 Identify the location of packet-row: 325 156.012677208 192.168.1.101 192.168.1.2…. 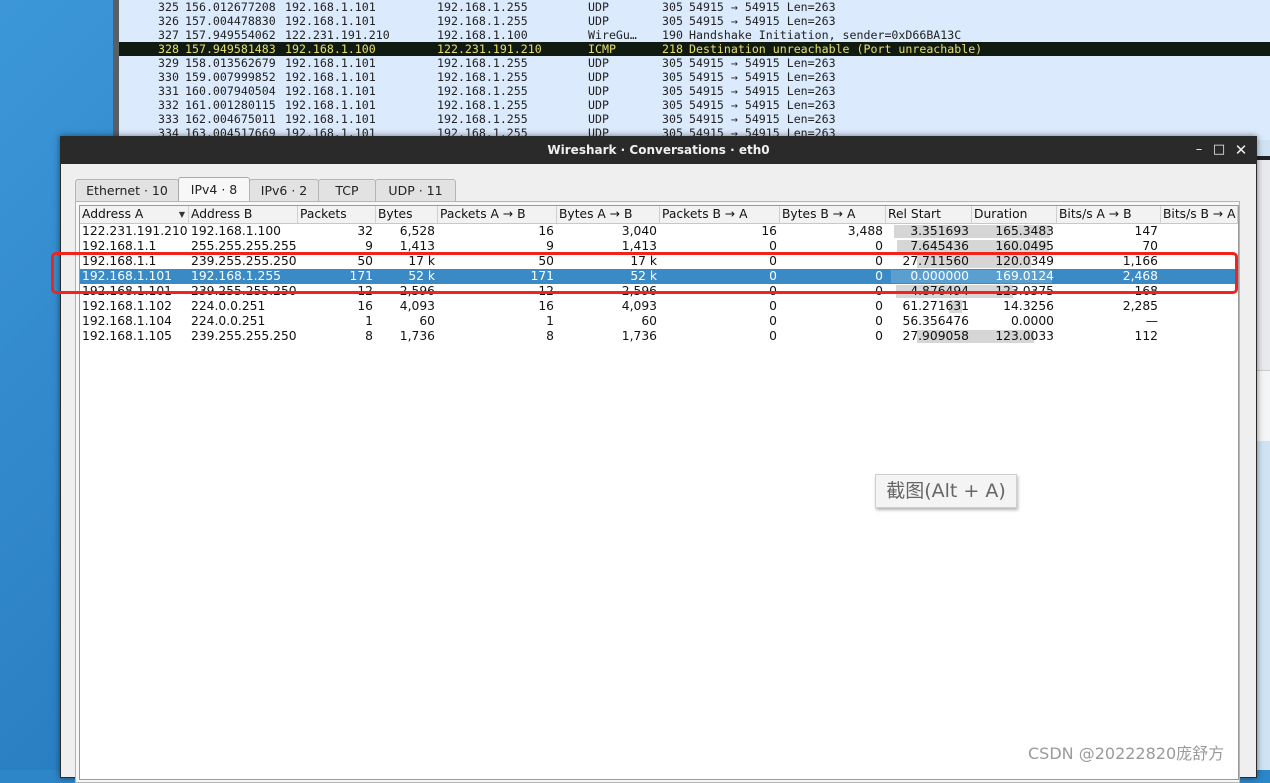
(694, 7).